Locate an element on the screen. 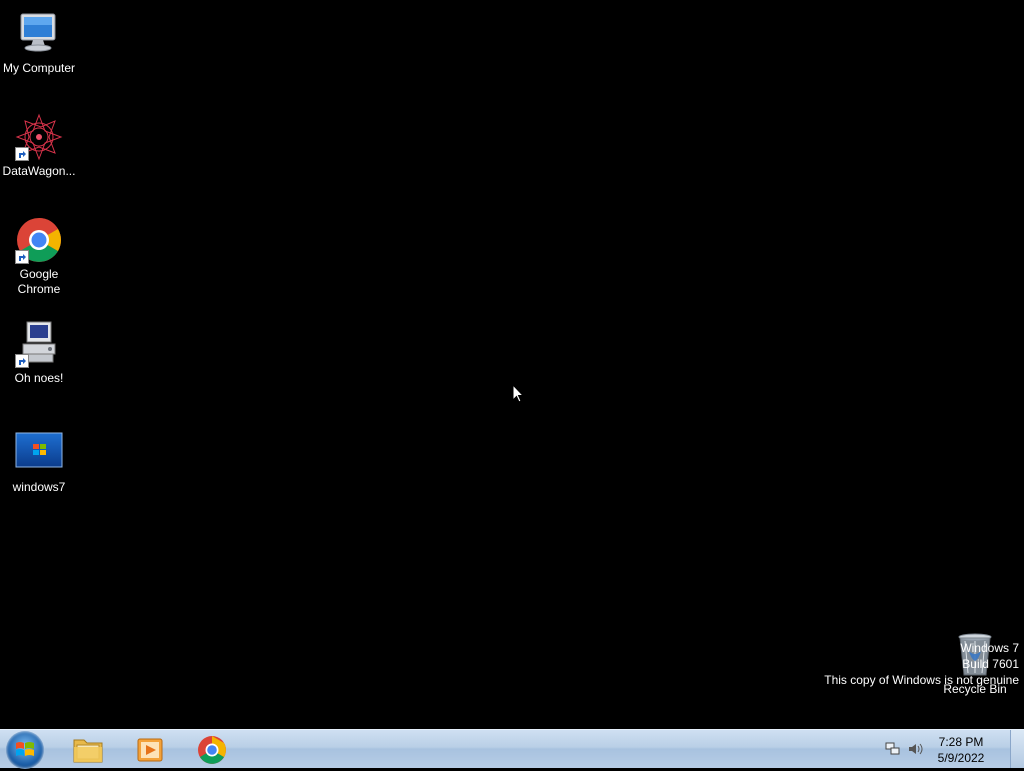 The image size is (1024, 771). media-player-icon is located at coordinates (150, 750).